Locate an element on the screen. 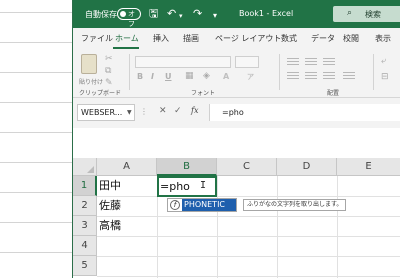 The height and width of the screenshot is (278, 400). paste-icon is located at coordinates (89, 64).